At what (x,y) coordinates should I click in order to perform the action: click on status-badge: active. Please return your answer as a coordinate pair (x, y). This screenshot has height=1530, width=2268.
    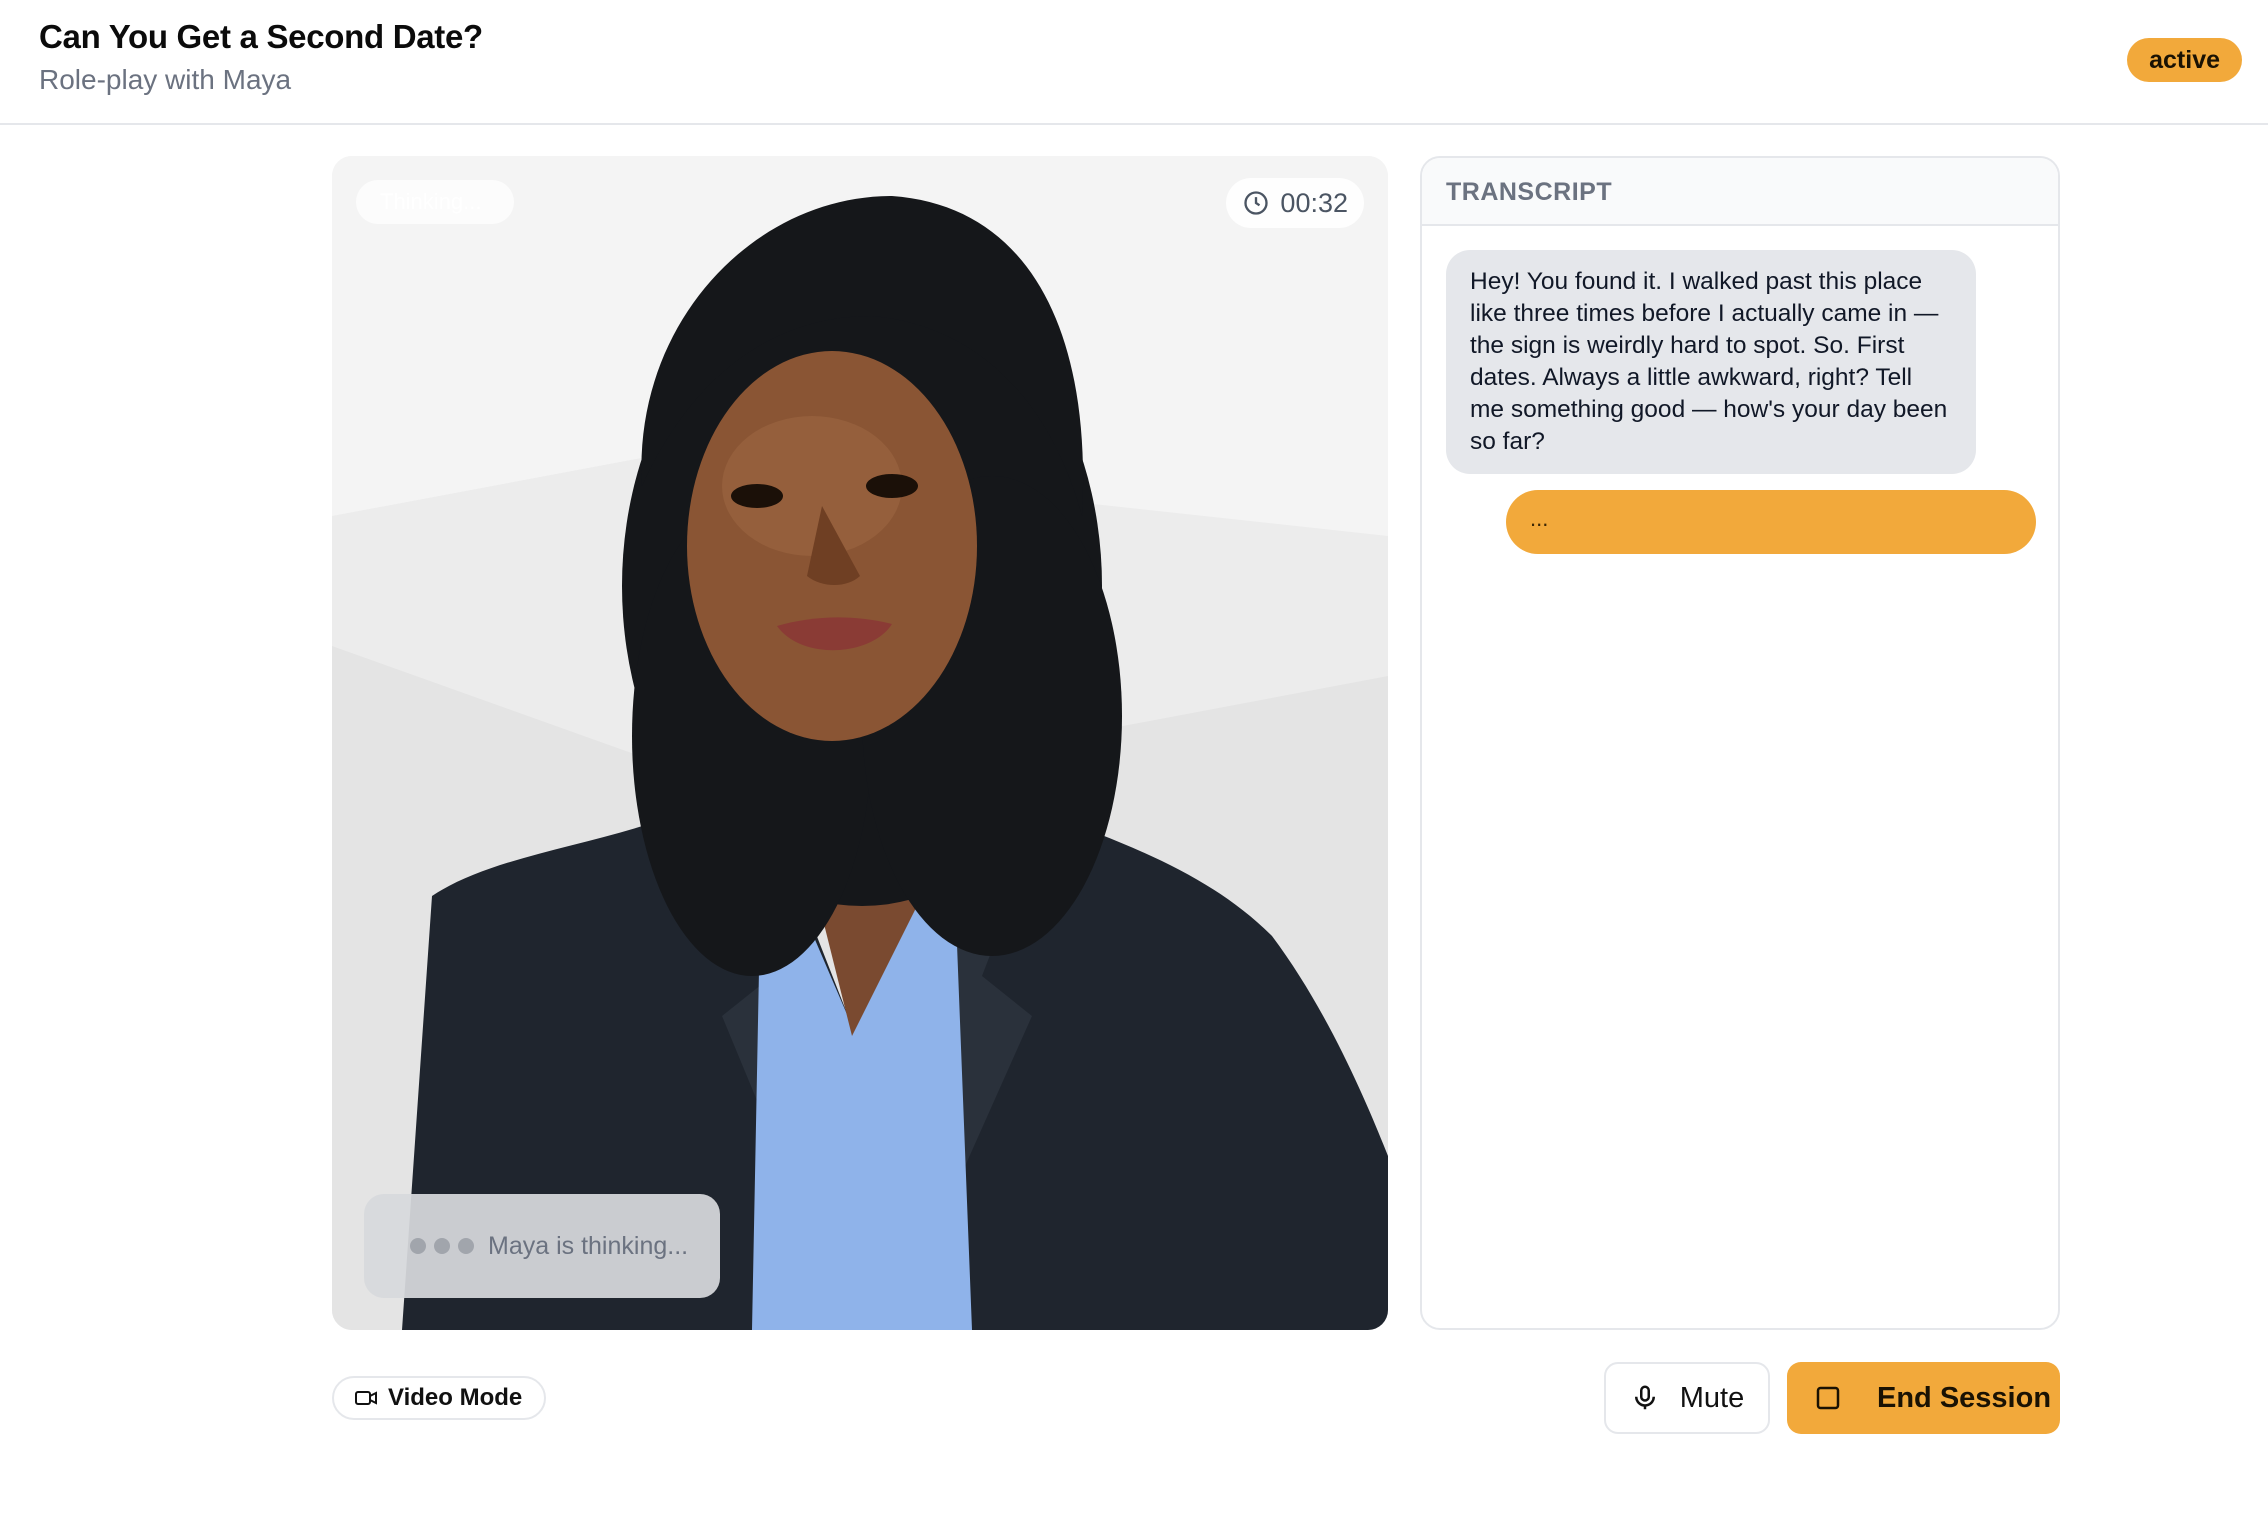
    Looking at the image, I should click on (2184, 60).